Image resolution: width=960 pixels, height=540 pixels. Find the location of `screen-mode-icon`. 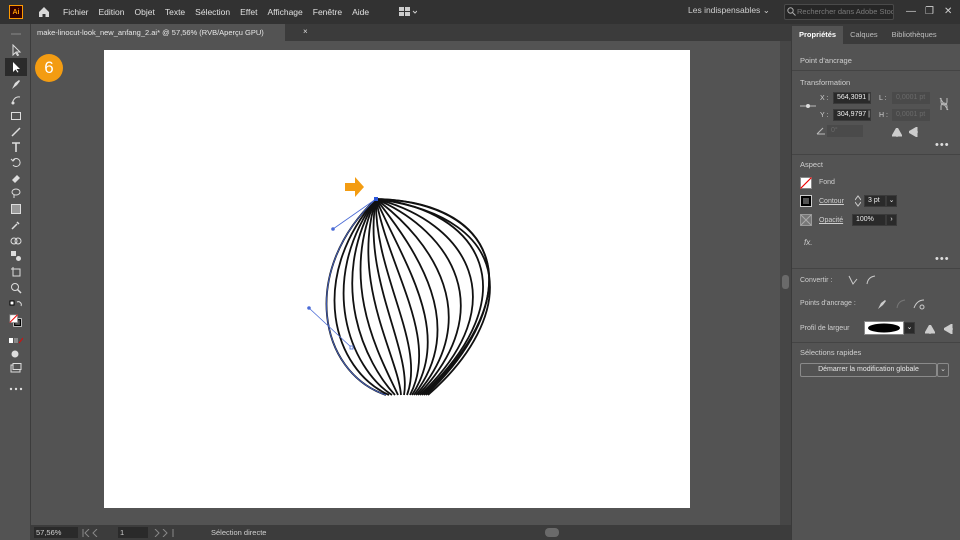

screen-mode-icon is located at coordinates (16, 368).